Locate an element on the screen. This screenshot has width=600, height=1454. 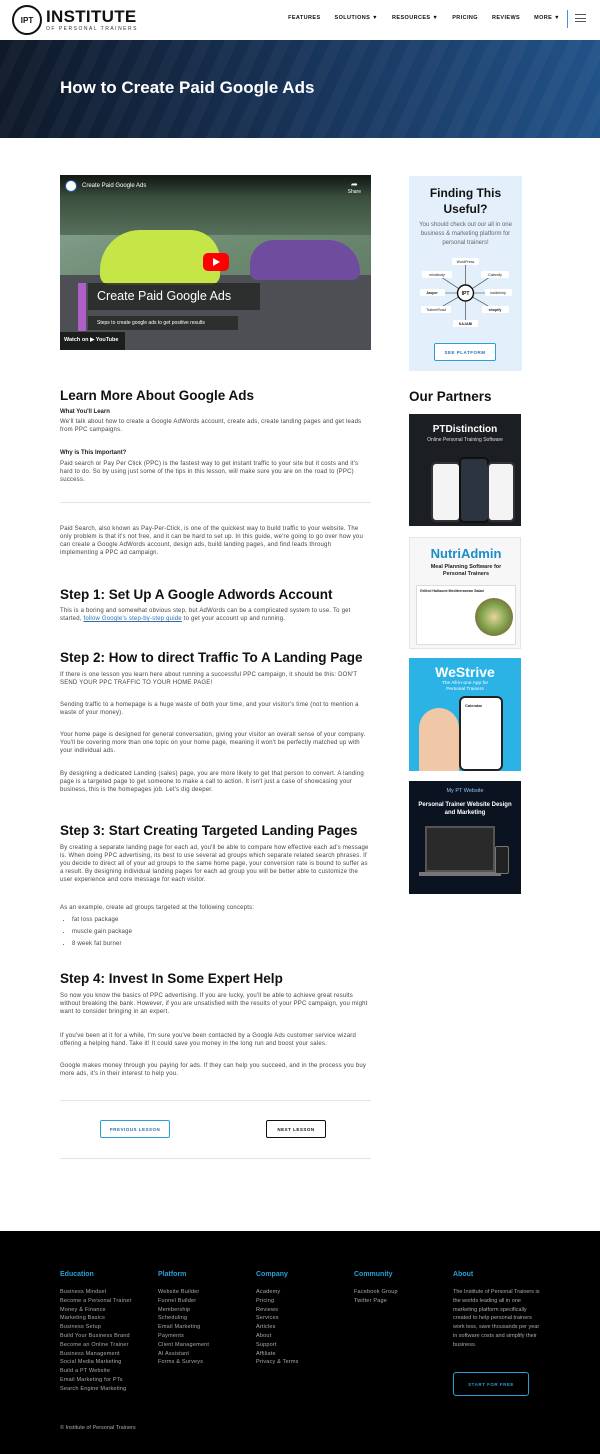
video-title: Create Paid Google Ads is located at coordinates (114, 186).